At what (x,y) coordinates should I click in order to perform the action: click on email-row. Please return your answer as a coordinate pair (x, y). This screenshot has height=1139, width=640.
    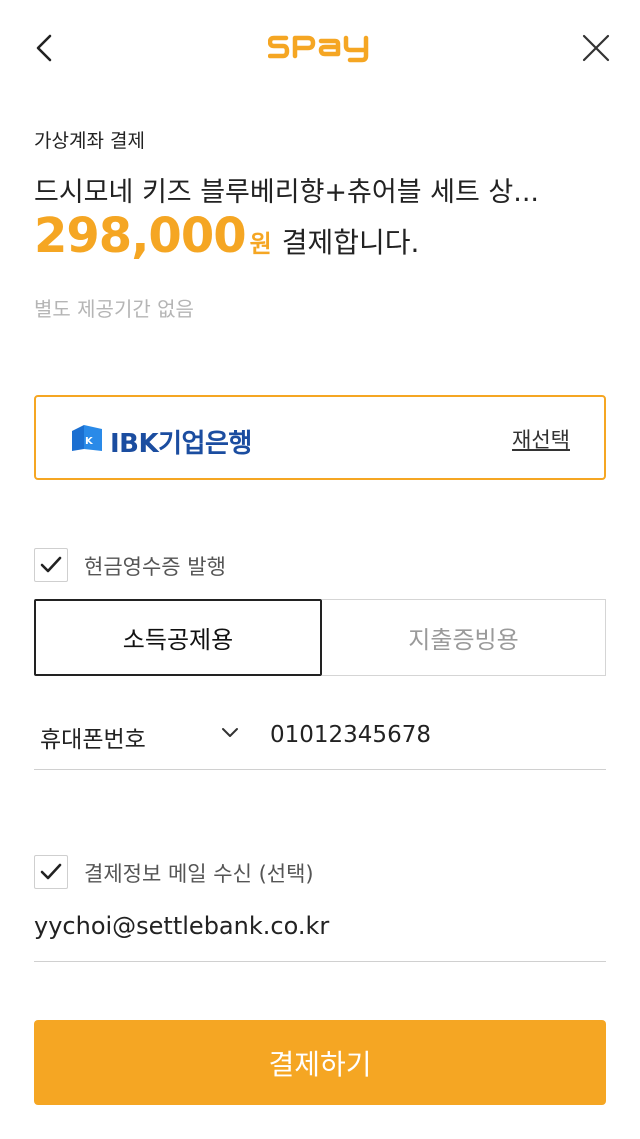
    Looking at the image, I should click on (320, 931).